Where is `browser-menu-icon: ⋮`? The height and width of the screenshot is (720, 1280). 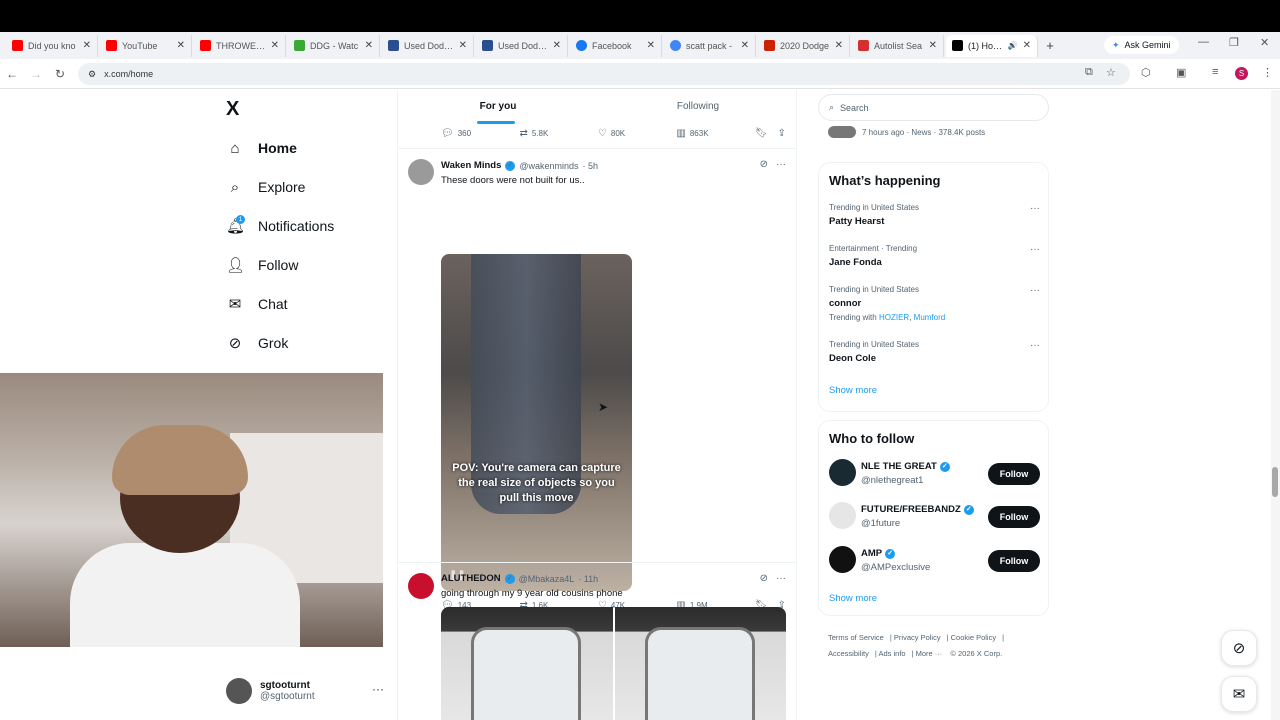
browser-menu-icon: ⋮ is located at coordinates (1267, 72).